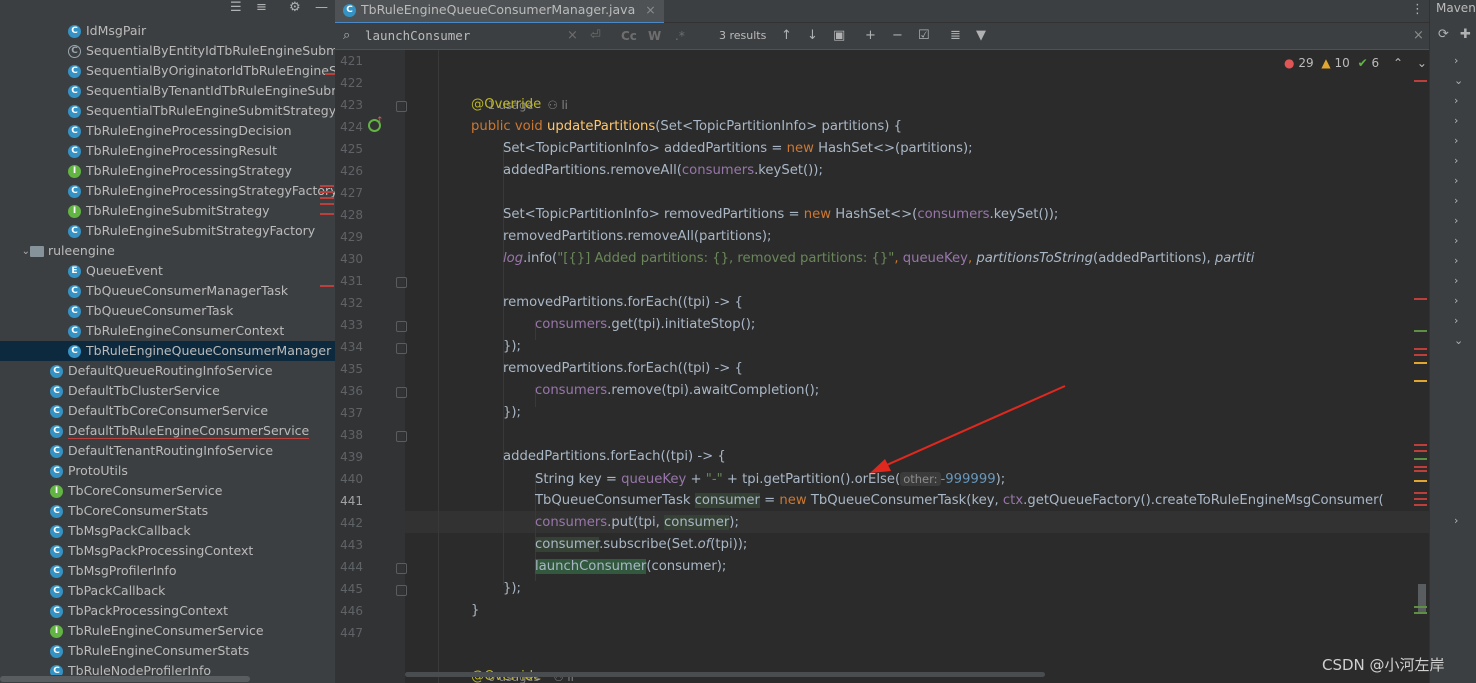 The width and height of the screenshot is (1476, 683). Describe the element at coordinates (167, 111) in the screenshot. I see `tree-item: C SequentialTbRuleEngineSubmitStrategy` at that location.